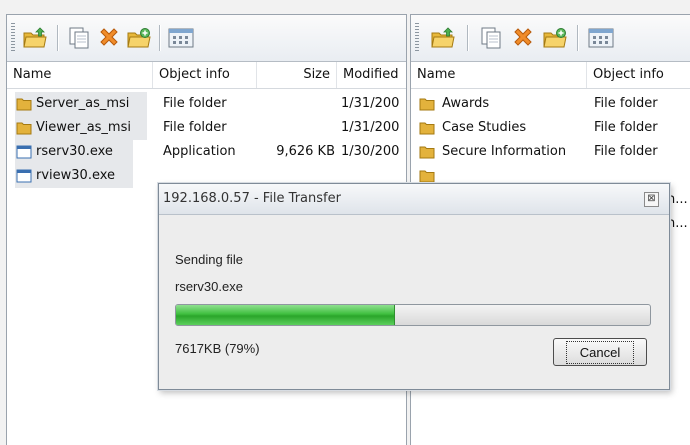  Describe the element at coordinates (370, 151) in the screenshot. I see `file-modified: 1/30/200` at that location.